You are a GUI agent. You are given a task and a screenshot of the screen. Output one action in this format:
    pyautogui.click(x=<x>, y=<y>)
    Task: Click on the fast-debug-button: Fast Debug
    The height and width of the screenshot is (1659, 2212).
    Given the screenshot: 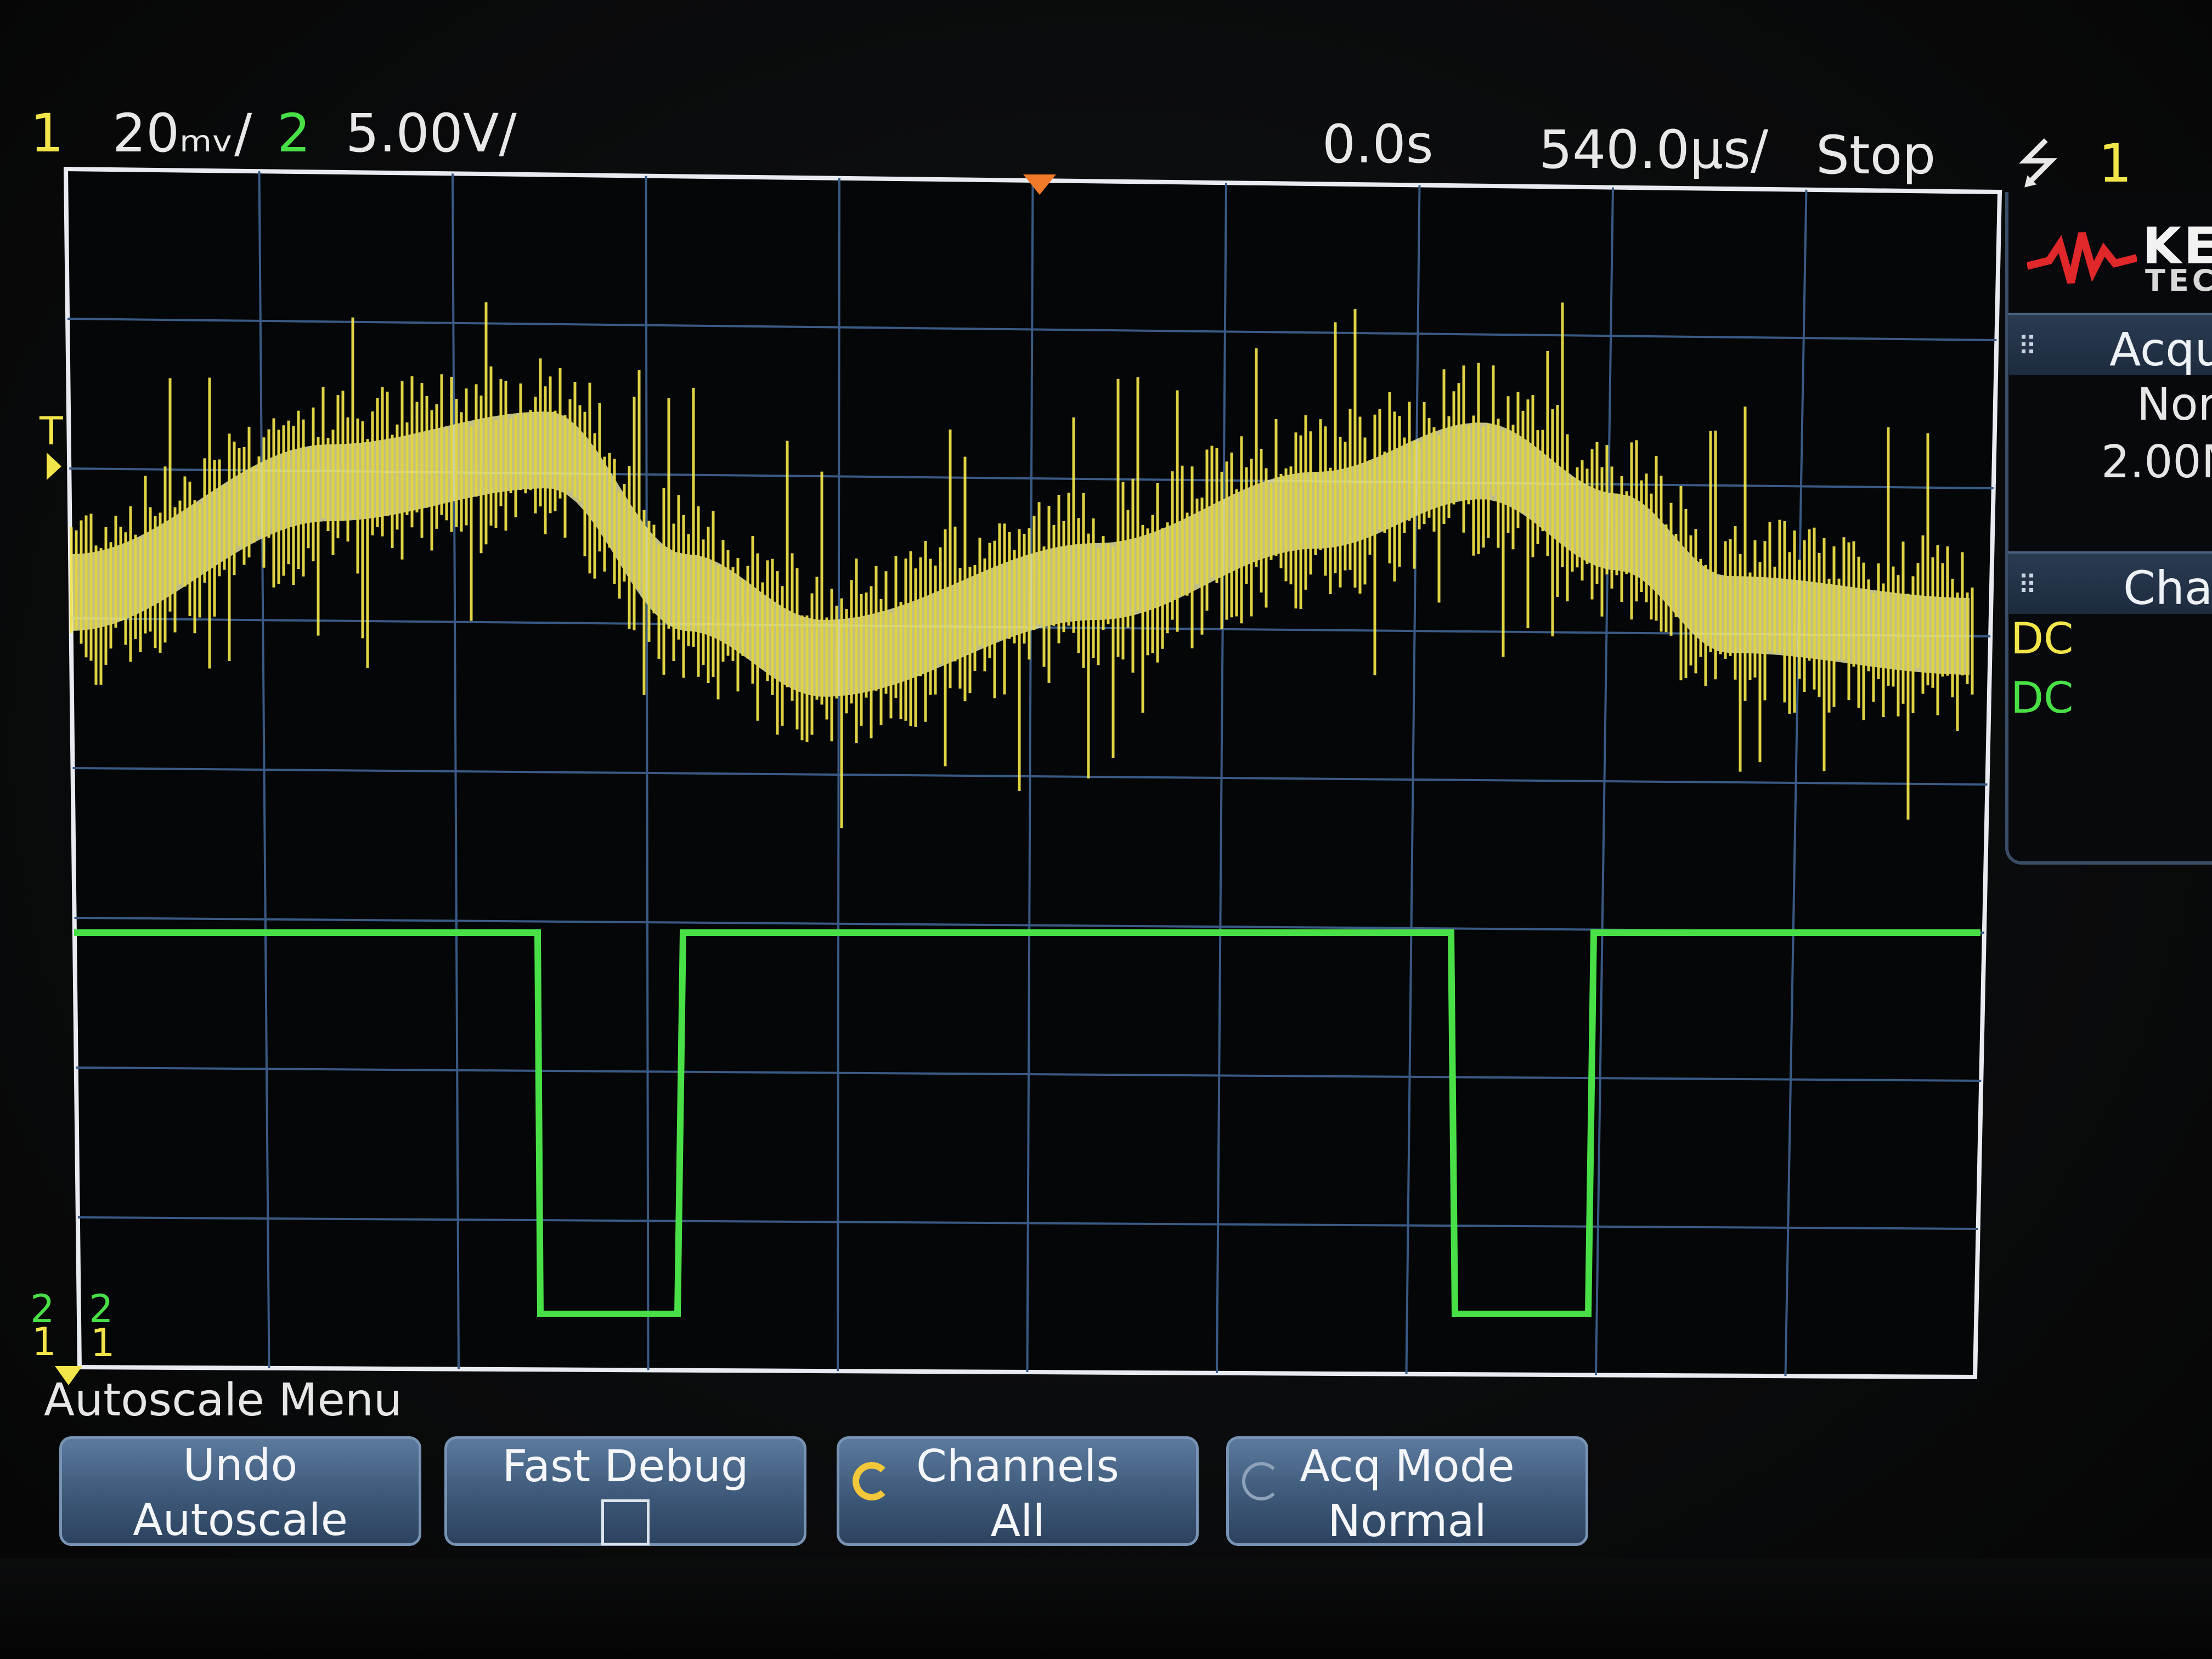 What is the action you would take?
    pyautogui.click(x=625, y=1491)
    